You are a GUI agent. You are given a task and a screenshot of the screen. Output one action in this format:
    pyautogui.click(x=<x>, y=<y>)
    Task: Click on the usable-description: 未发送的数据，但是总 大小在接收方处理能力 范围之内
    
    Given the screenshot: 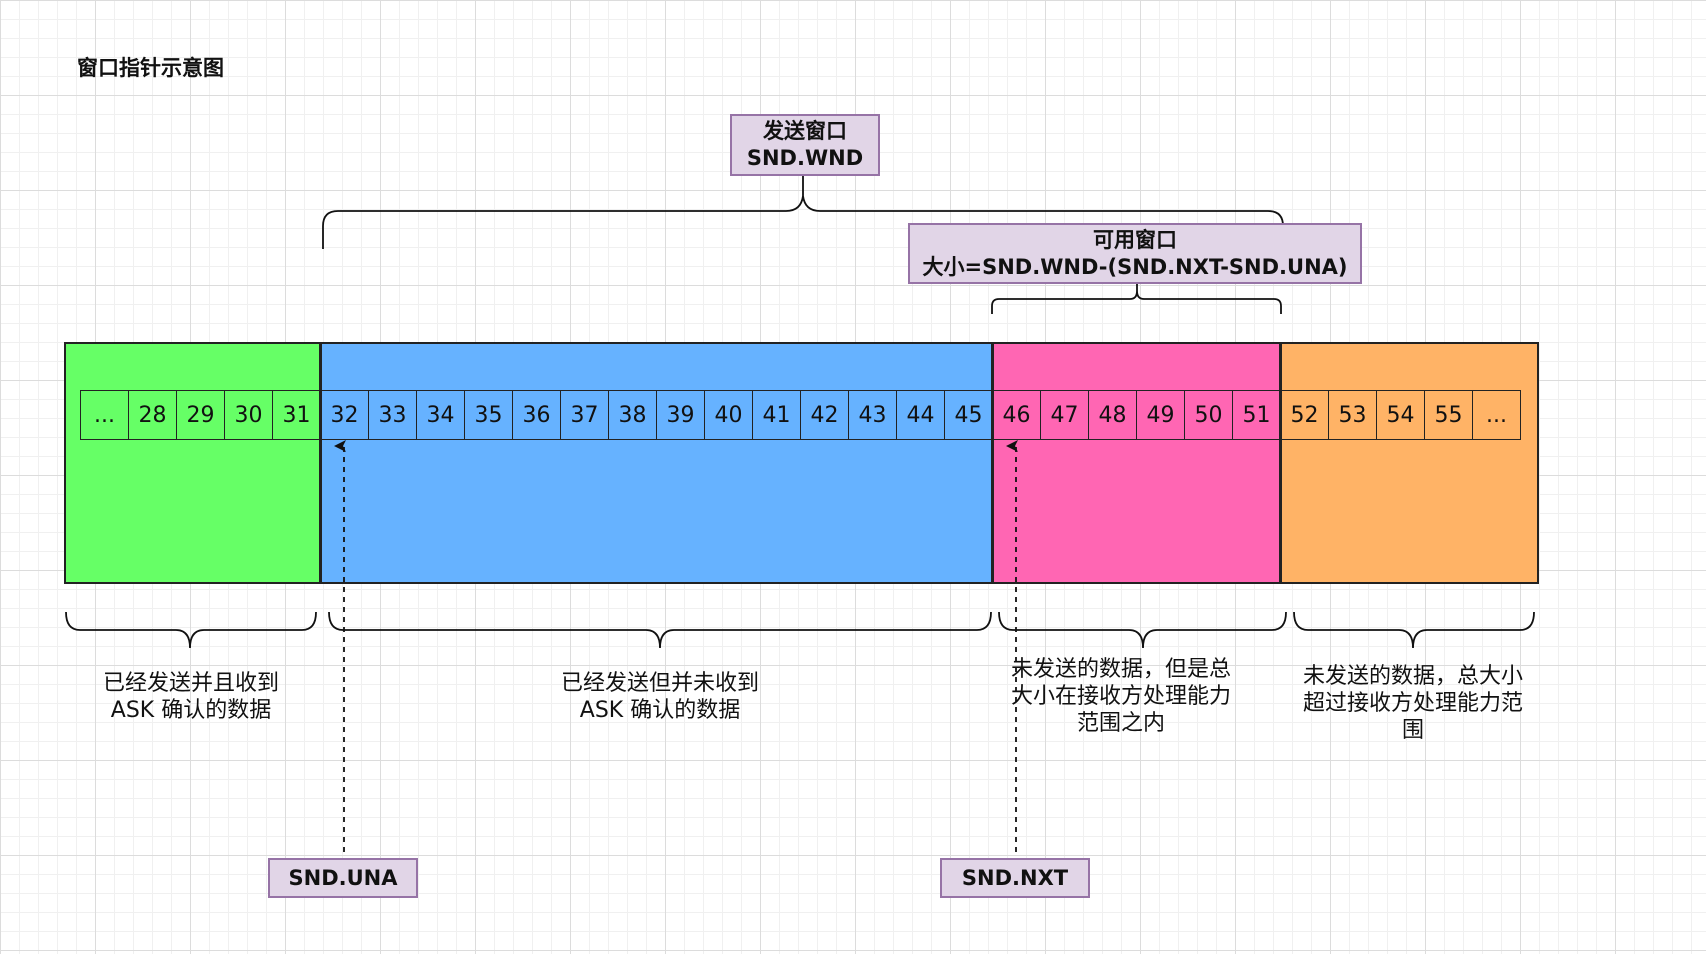 What is the action you would take?
    pyautogui.click(x=1121, y=696)
    